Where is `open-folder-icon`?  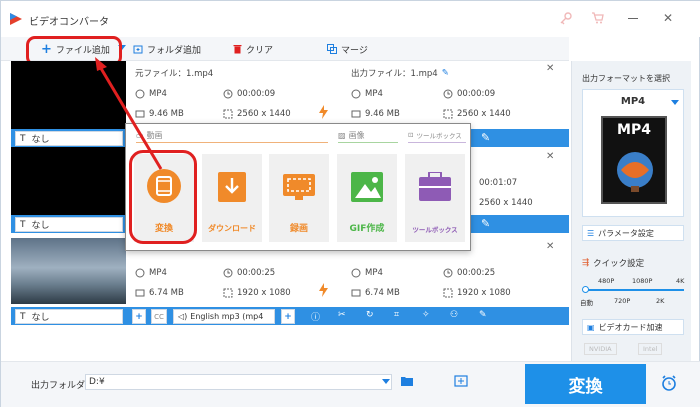
open-folder-icon is located at coordinates (461, 381).